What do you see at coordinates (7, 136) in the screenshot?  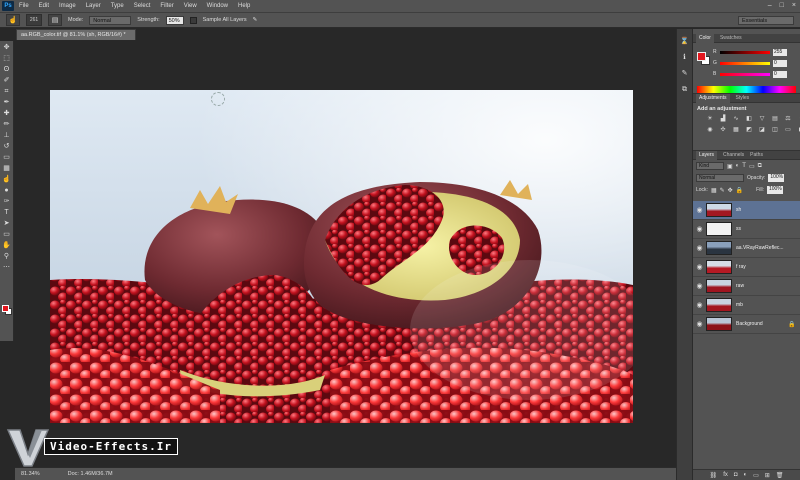 I see `clone-stamp-tool-icon: ⊥` at bounding box center [7, 136].